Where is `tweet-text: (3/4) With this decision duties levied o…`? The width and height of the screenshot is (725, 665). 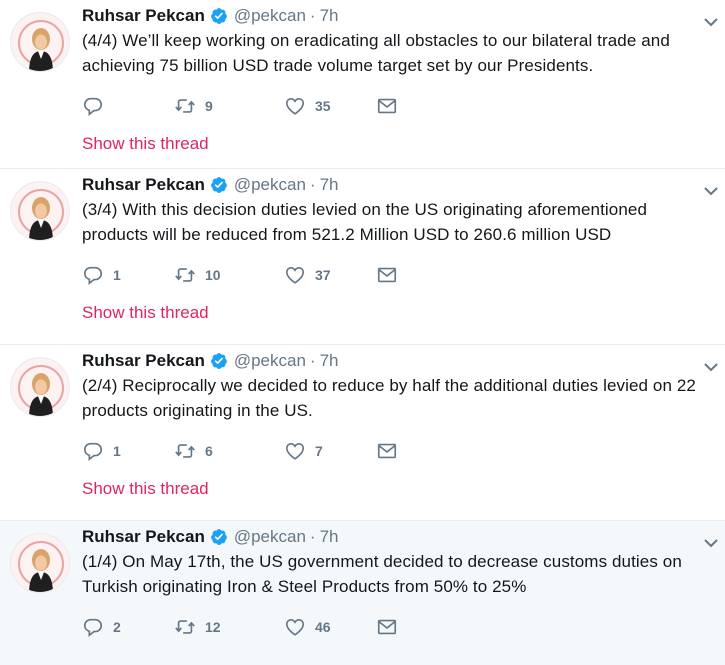
tweet-text: (3/4) With this decision duties levied o… is located at coordinates (365, 222).